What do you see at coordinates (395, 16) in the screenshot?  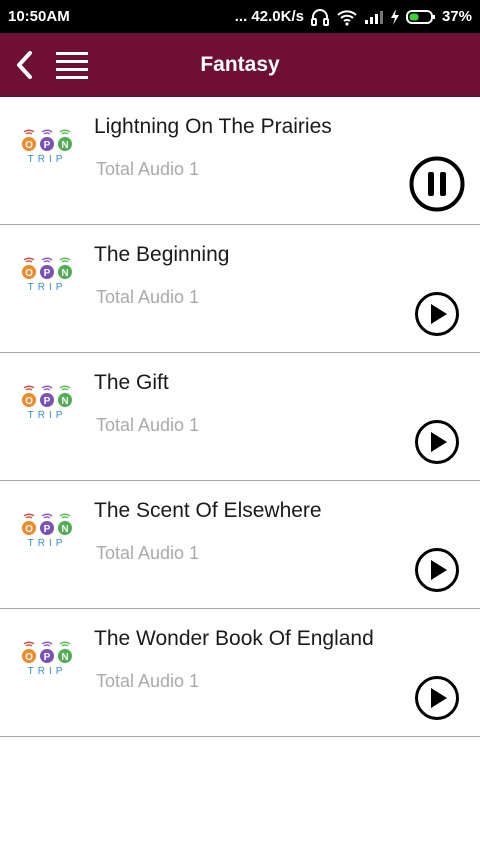 I see `charging-icon` at bounding box center [395, 16].